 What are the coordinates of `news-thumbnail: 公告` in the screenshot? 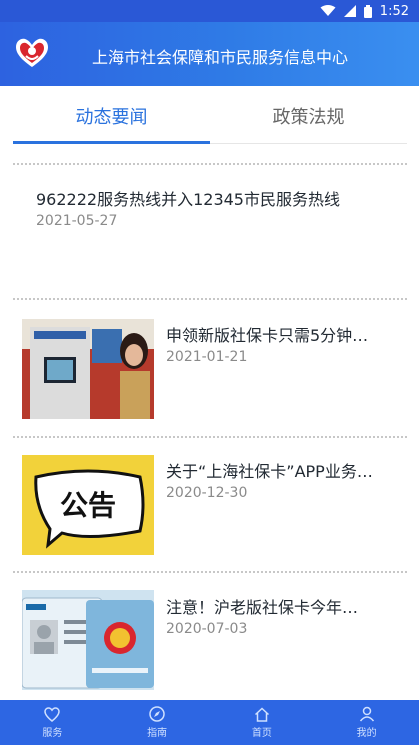 It's located at (88, 505).